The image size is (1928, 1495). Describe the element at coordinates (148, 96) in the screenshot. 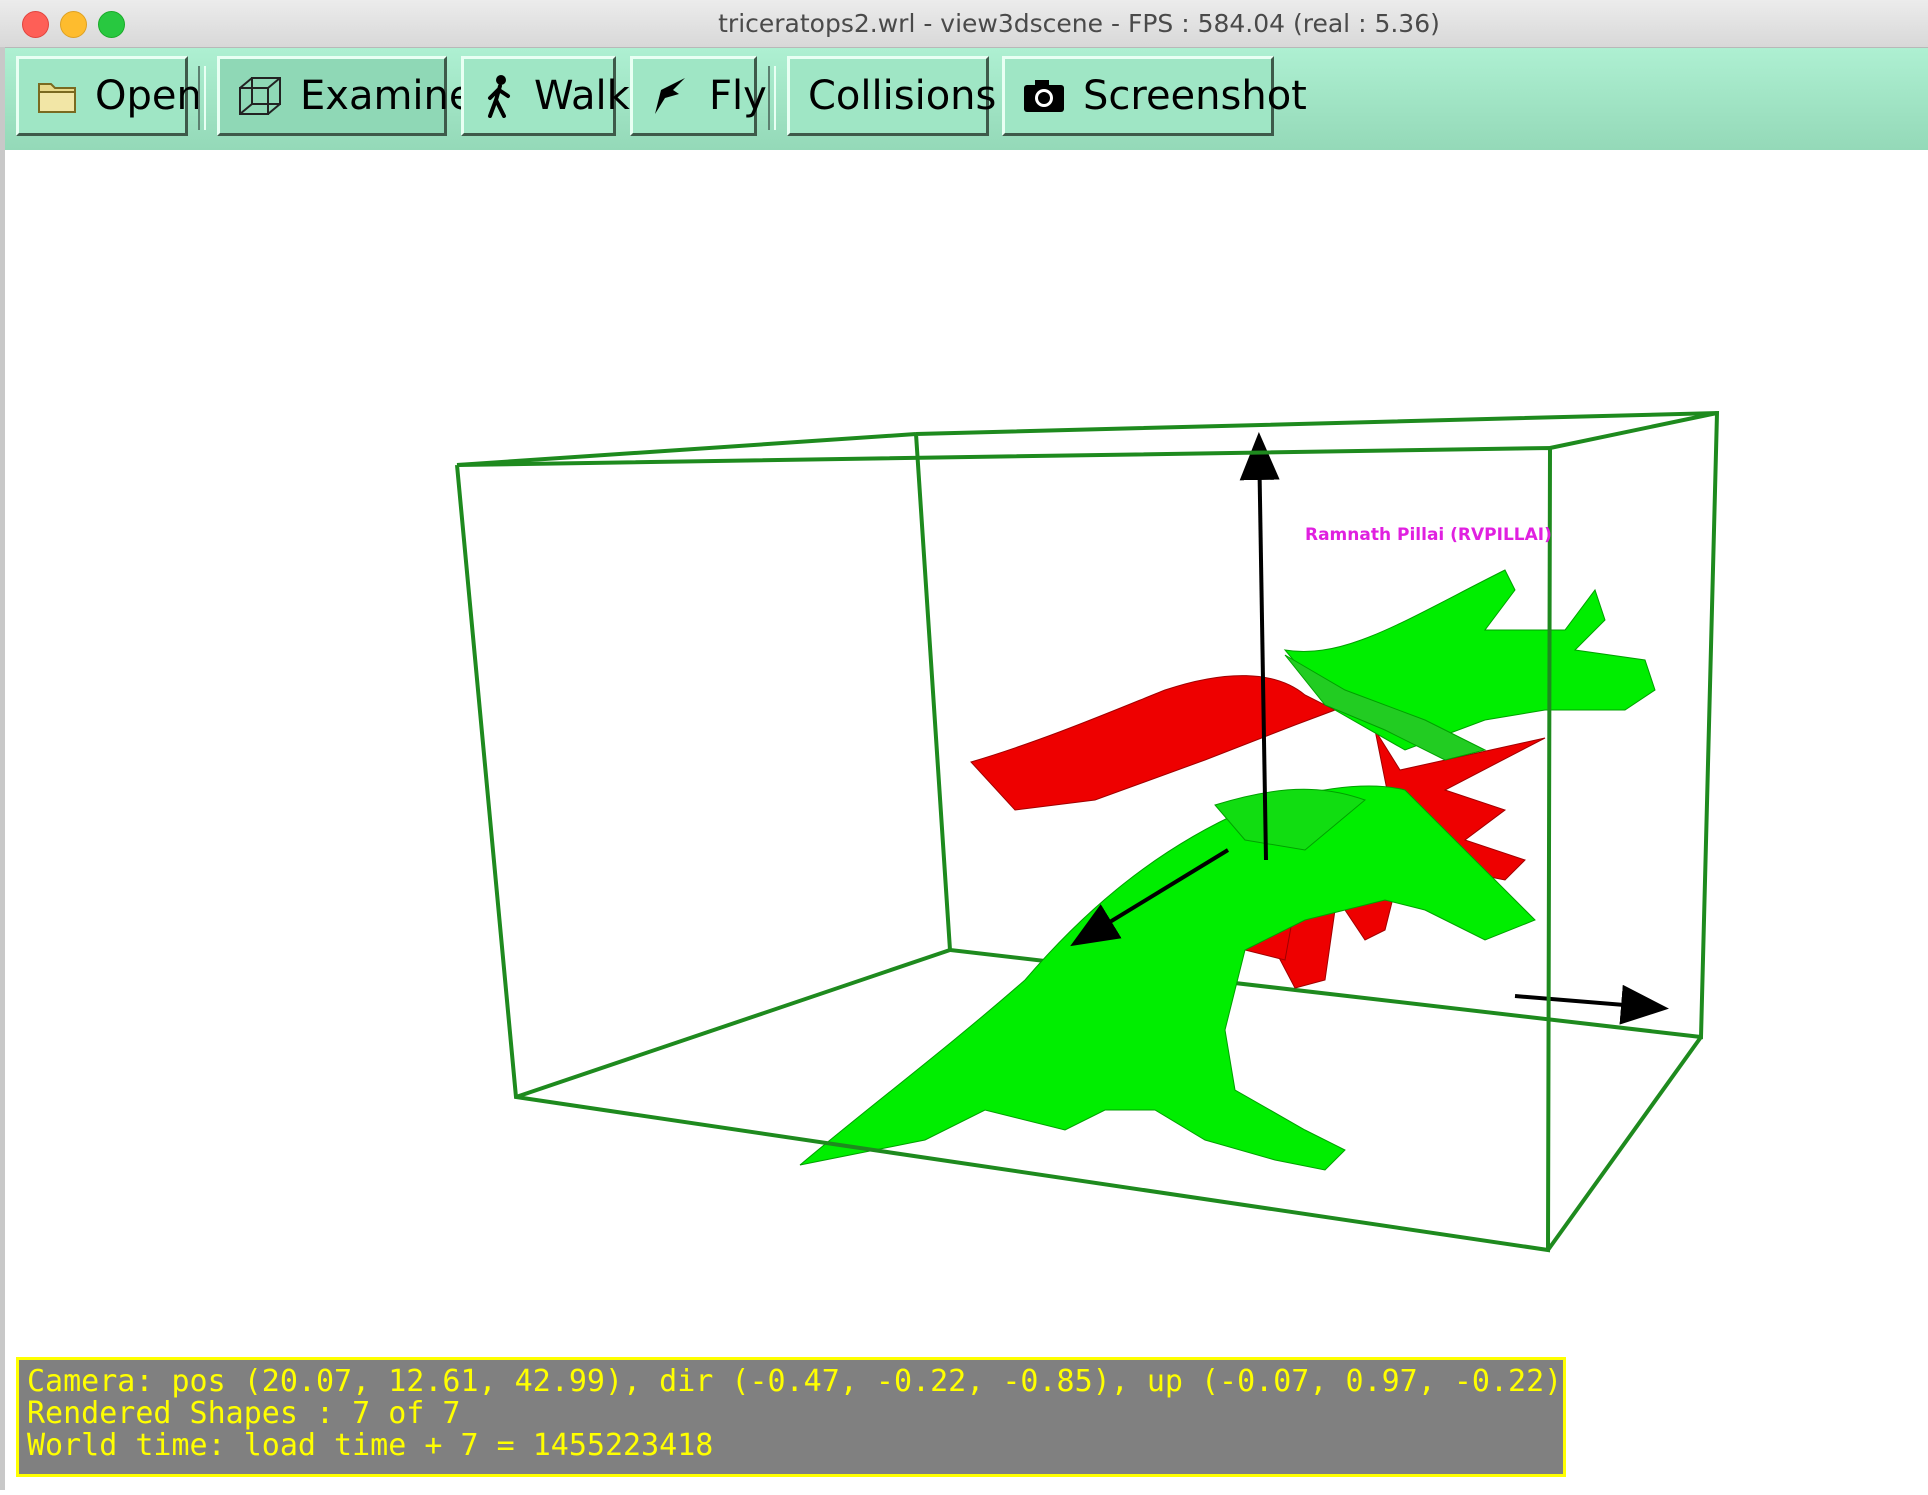

I see `open-button-label: Open` at that location.